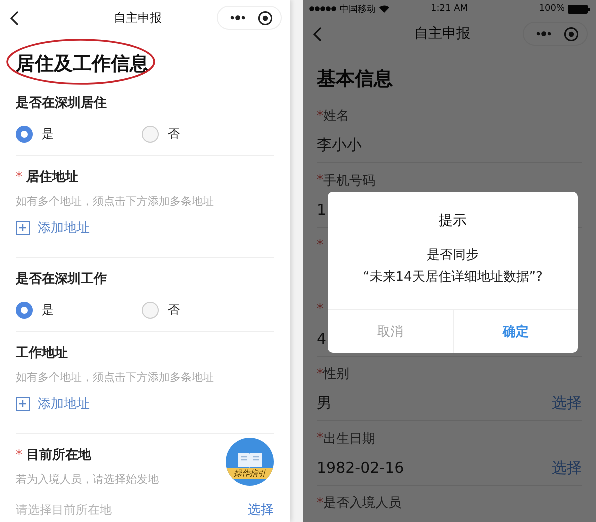 The image size is (596, 522). I want to click on hint-text: 若为入境人员，请选择始发地, so click(87, 479).